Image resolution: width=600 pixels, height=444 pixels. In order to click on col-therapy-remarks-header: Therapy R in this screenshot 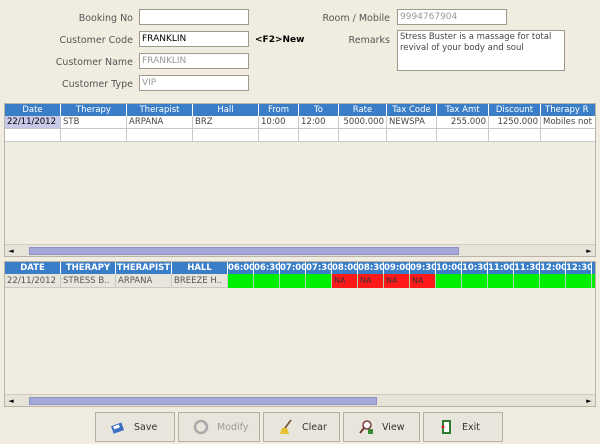, I will do `click(568, 110)`.